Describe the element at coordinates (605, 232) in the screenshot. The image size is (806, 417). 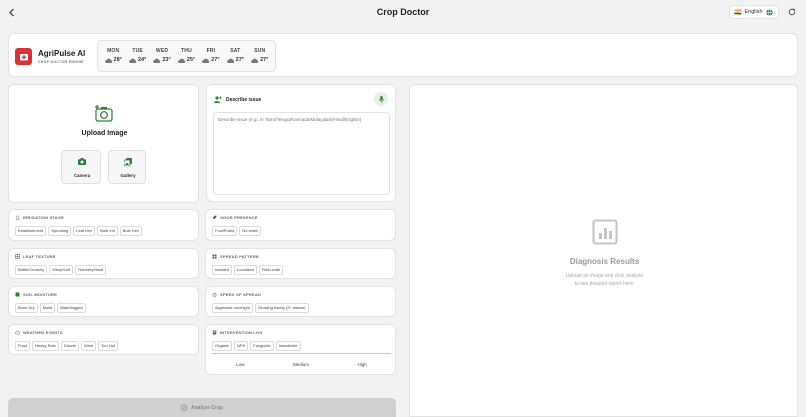
I see `chart-placeholder-icon` at that location.